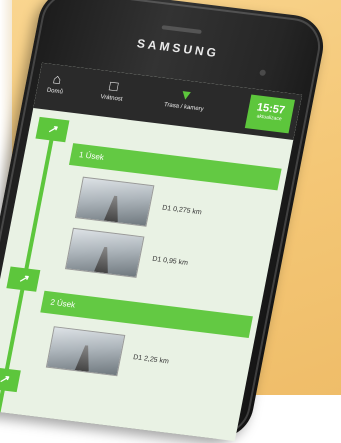 The height and width of the screenshot is (443, 341). I want to click on nav-item-route: ▼ Trasa / kamery, so click(185, 98).